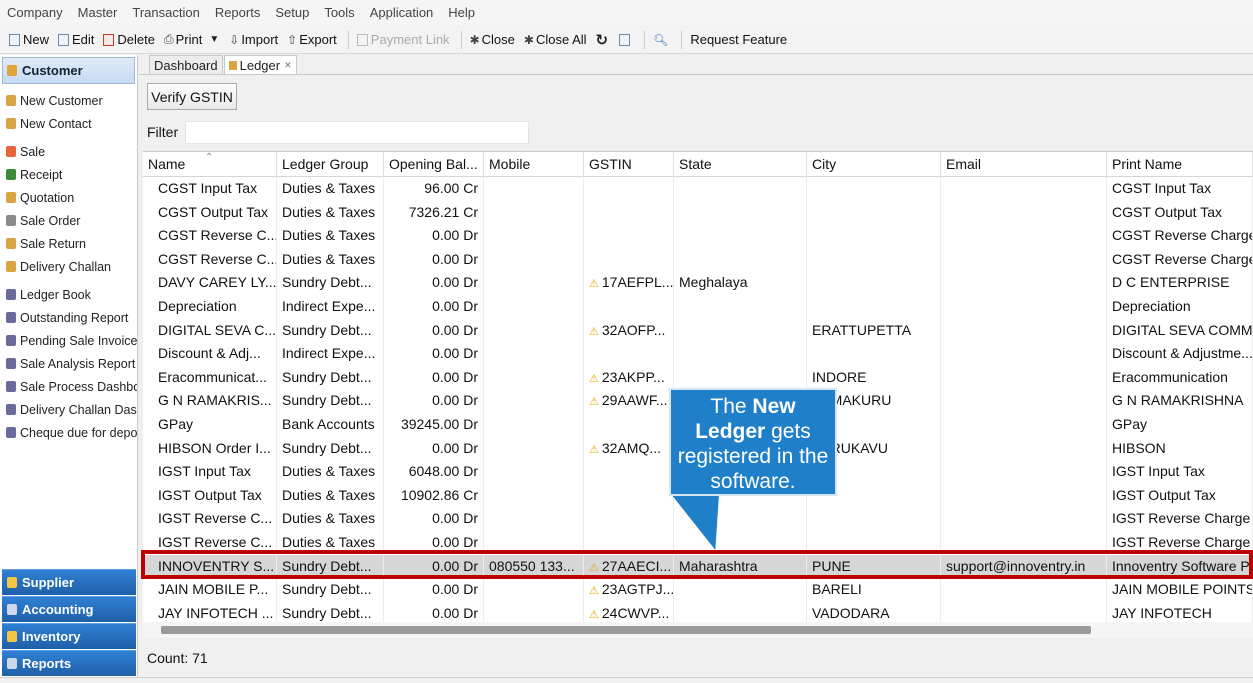  What do you see at coordinates (68, 70) in the screenshot?
I see `nav-header-customer: Customer` at bounding box center [68, 70].